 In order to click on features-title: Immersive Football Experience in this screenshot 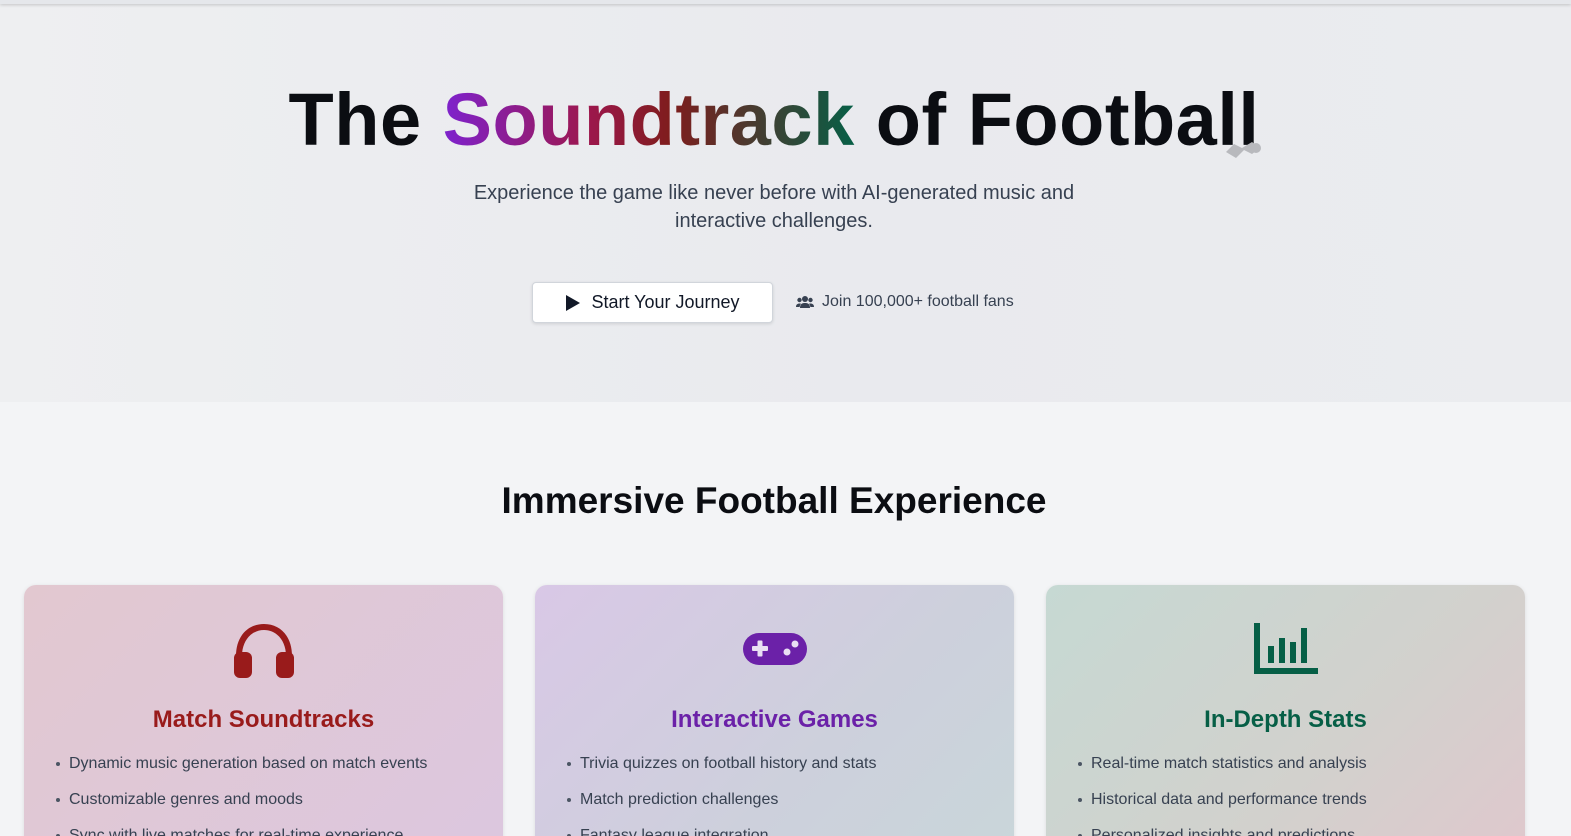, I will do `click(774, 500)`.